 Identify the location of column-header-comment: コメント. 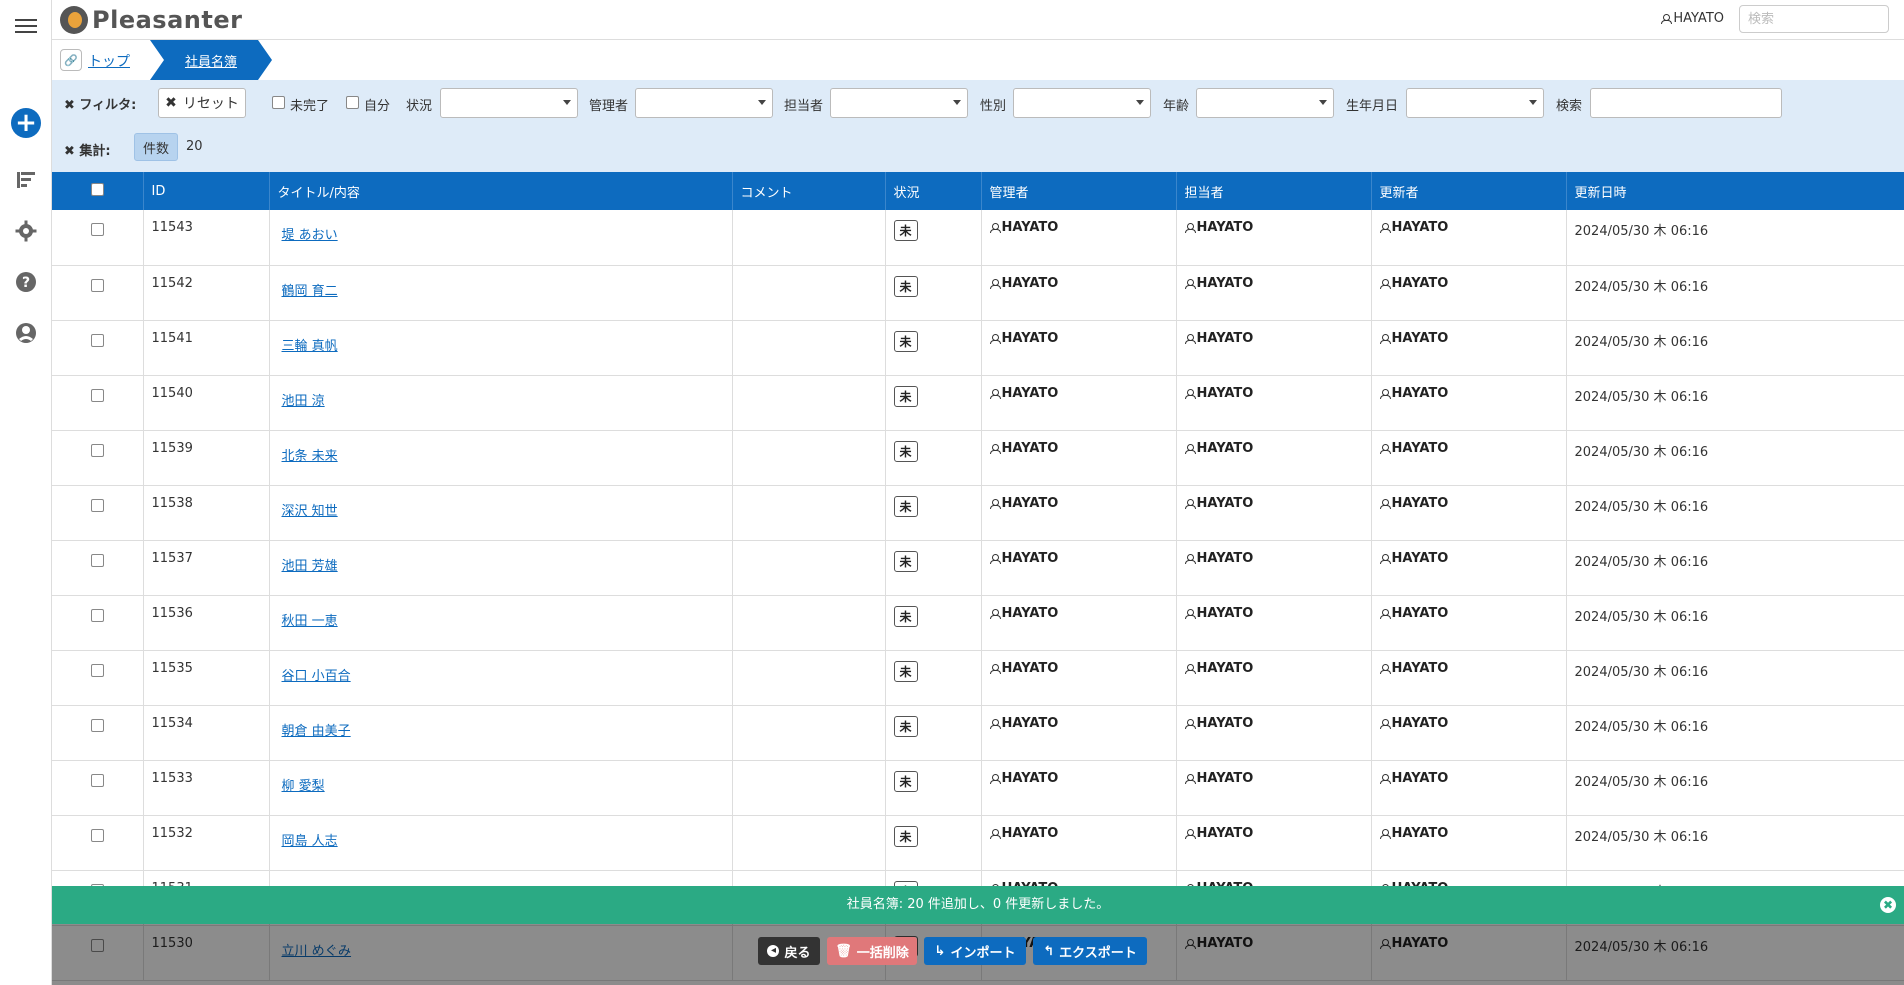
(809, 191).